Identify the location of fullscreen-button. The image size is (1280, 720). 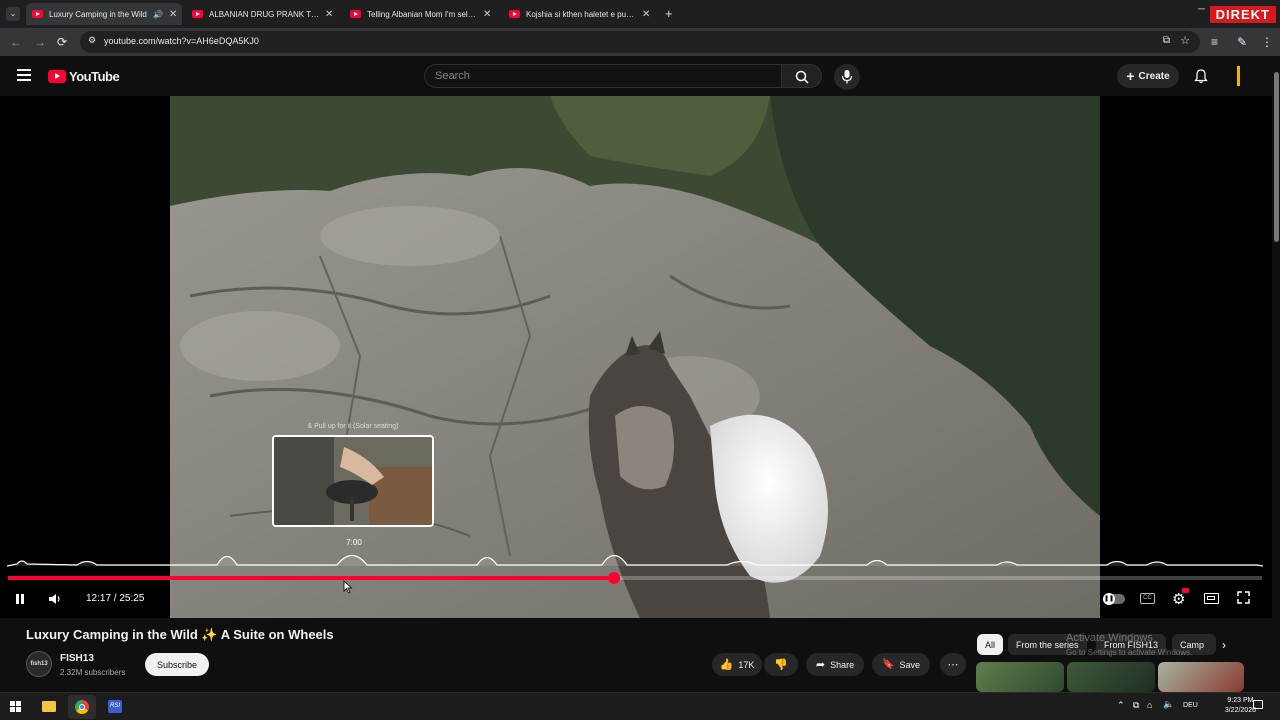
(1243, 599).